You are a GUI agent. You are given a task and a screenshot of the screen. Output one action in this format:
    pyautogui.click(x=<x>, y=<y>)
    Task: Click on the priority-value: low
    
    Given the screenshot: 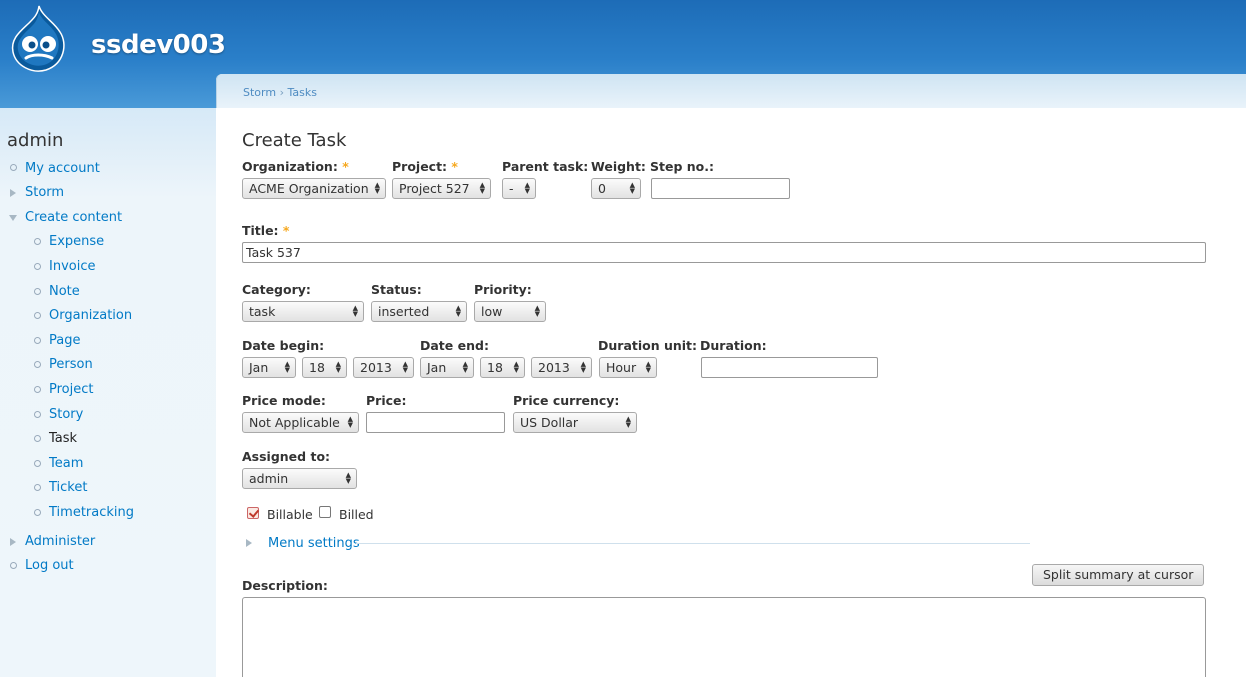 What is the action you would take?
    pyautogui.click(x=492, y=311)
    